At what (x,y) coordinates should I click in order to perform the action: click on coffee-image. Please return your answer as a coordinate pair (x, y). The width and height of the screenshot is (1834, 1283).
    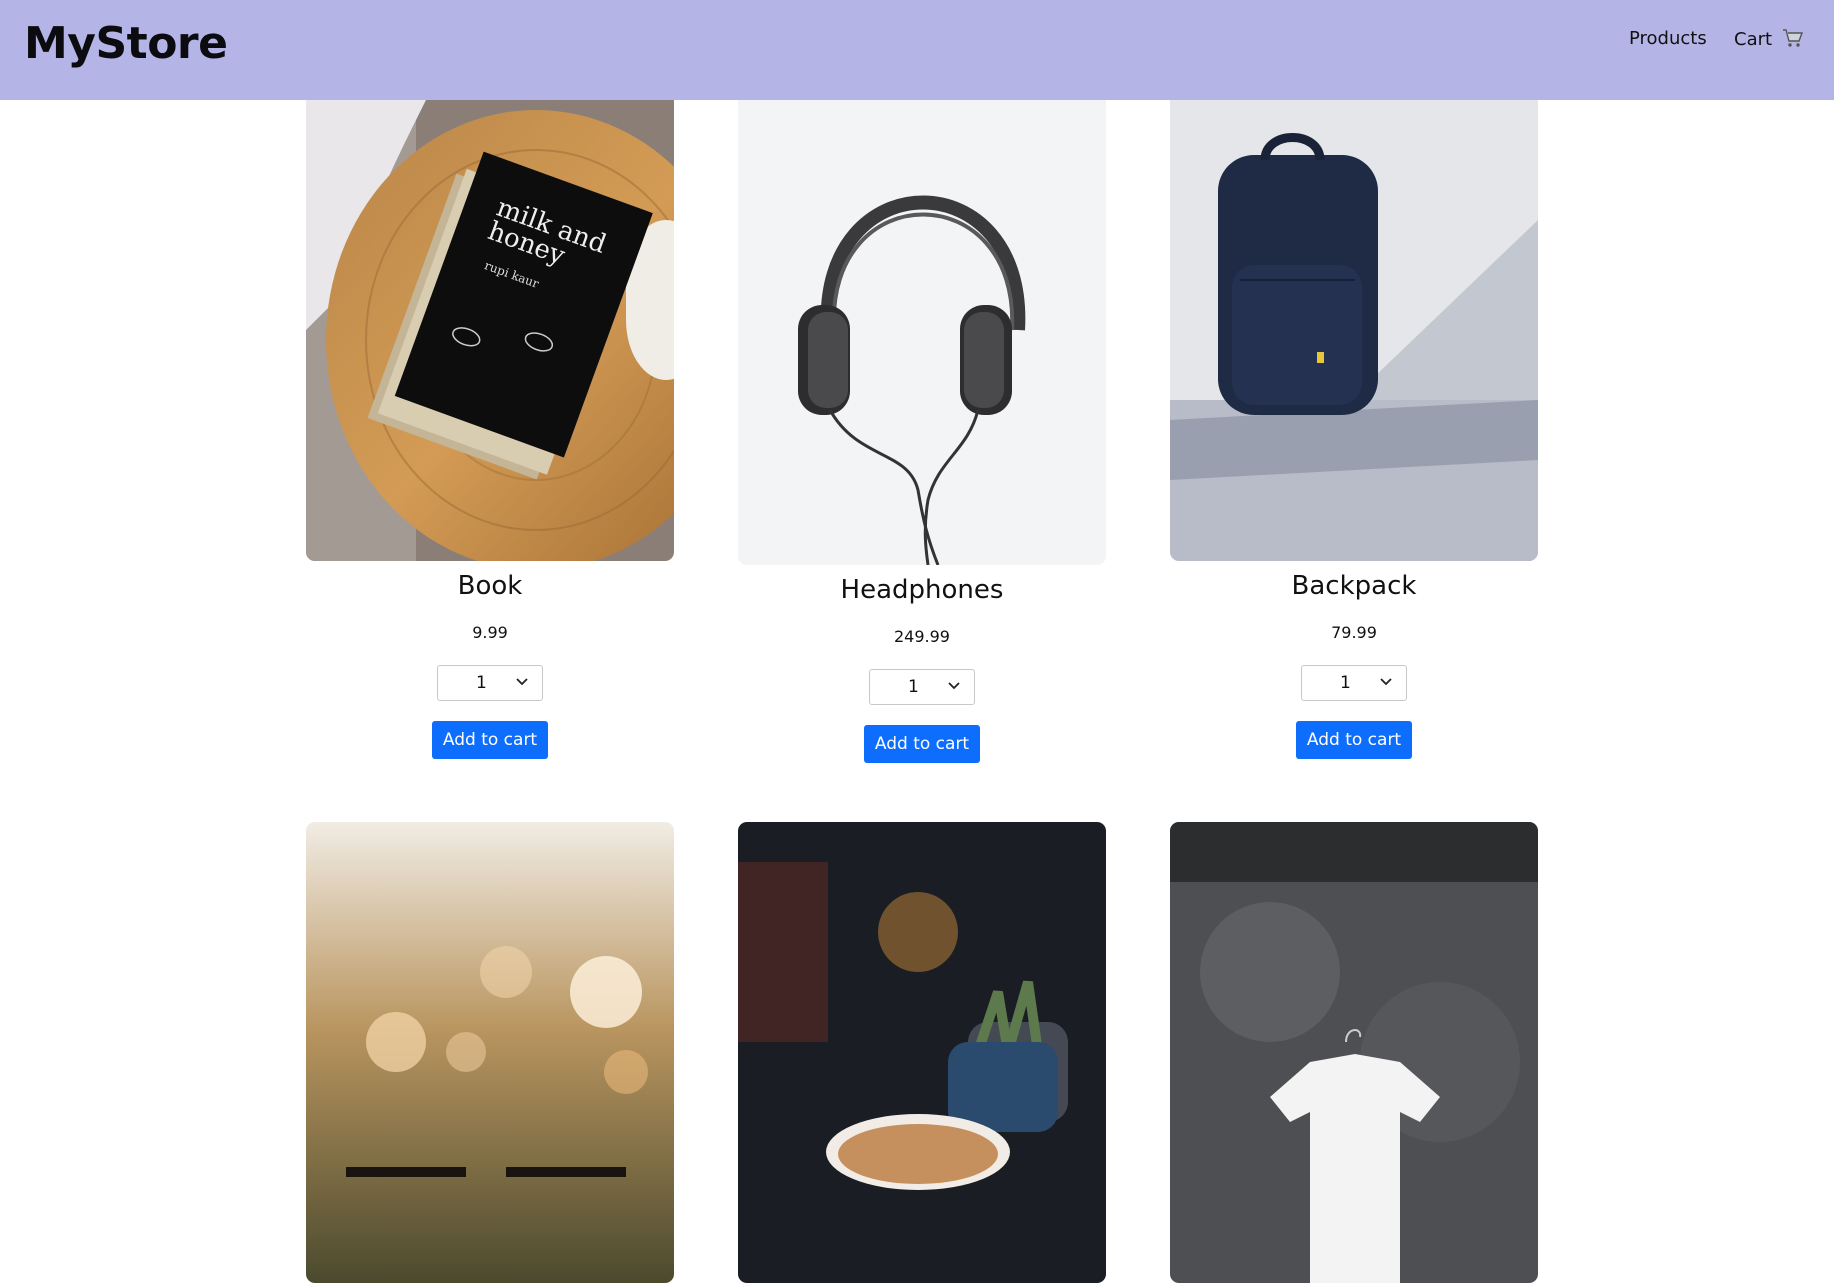
    Looking at the image, I should click on (922, 1052).